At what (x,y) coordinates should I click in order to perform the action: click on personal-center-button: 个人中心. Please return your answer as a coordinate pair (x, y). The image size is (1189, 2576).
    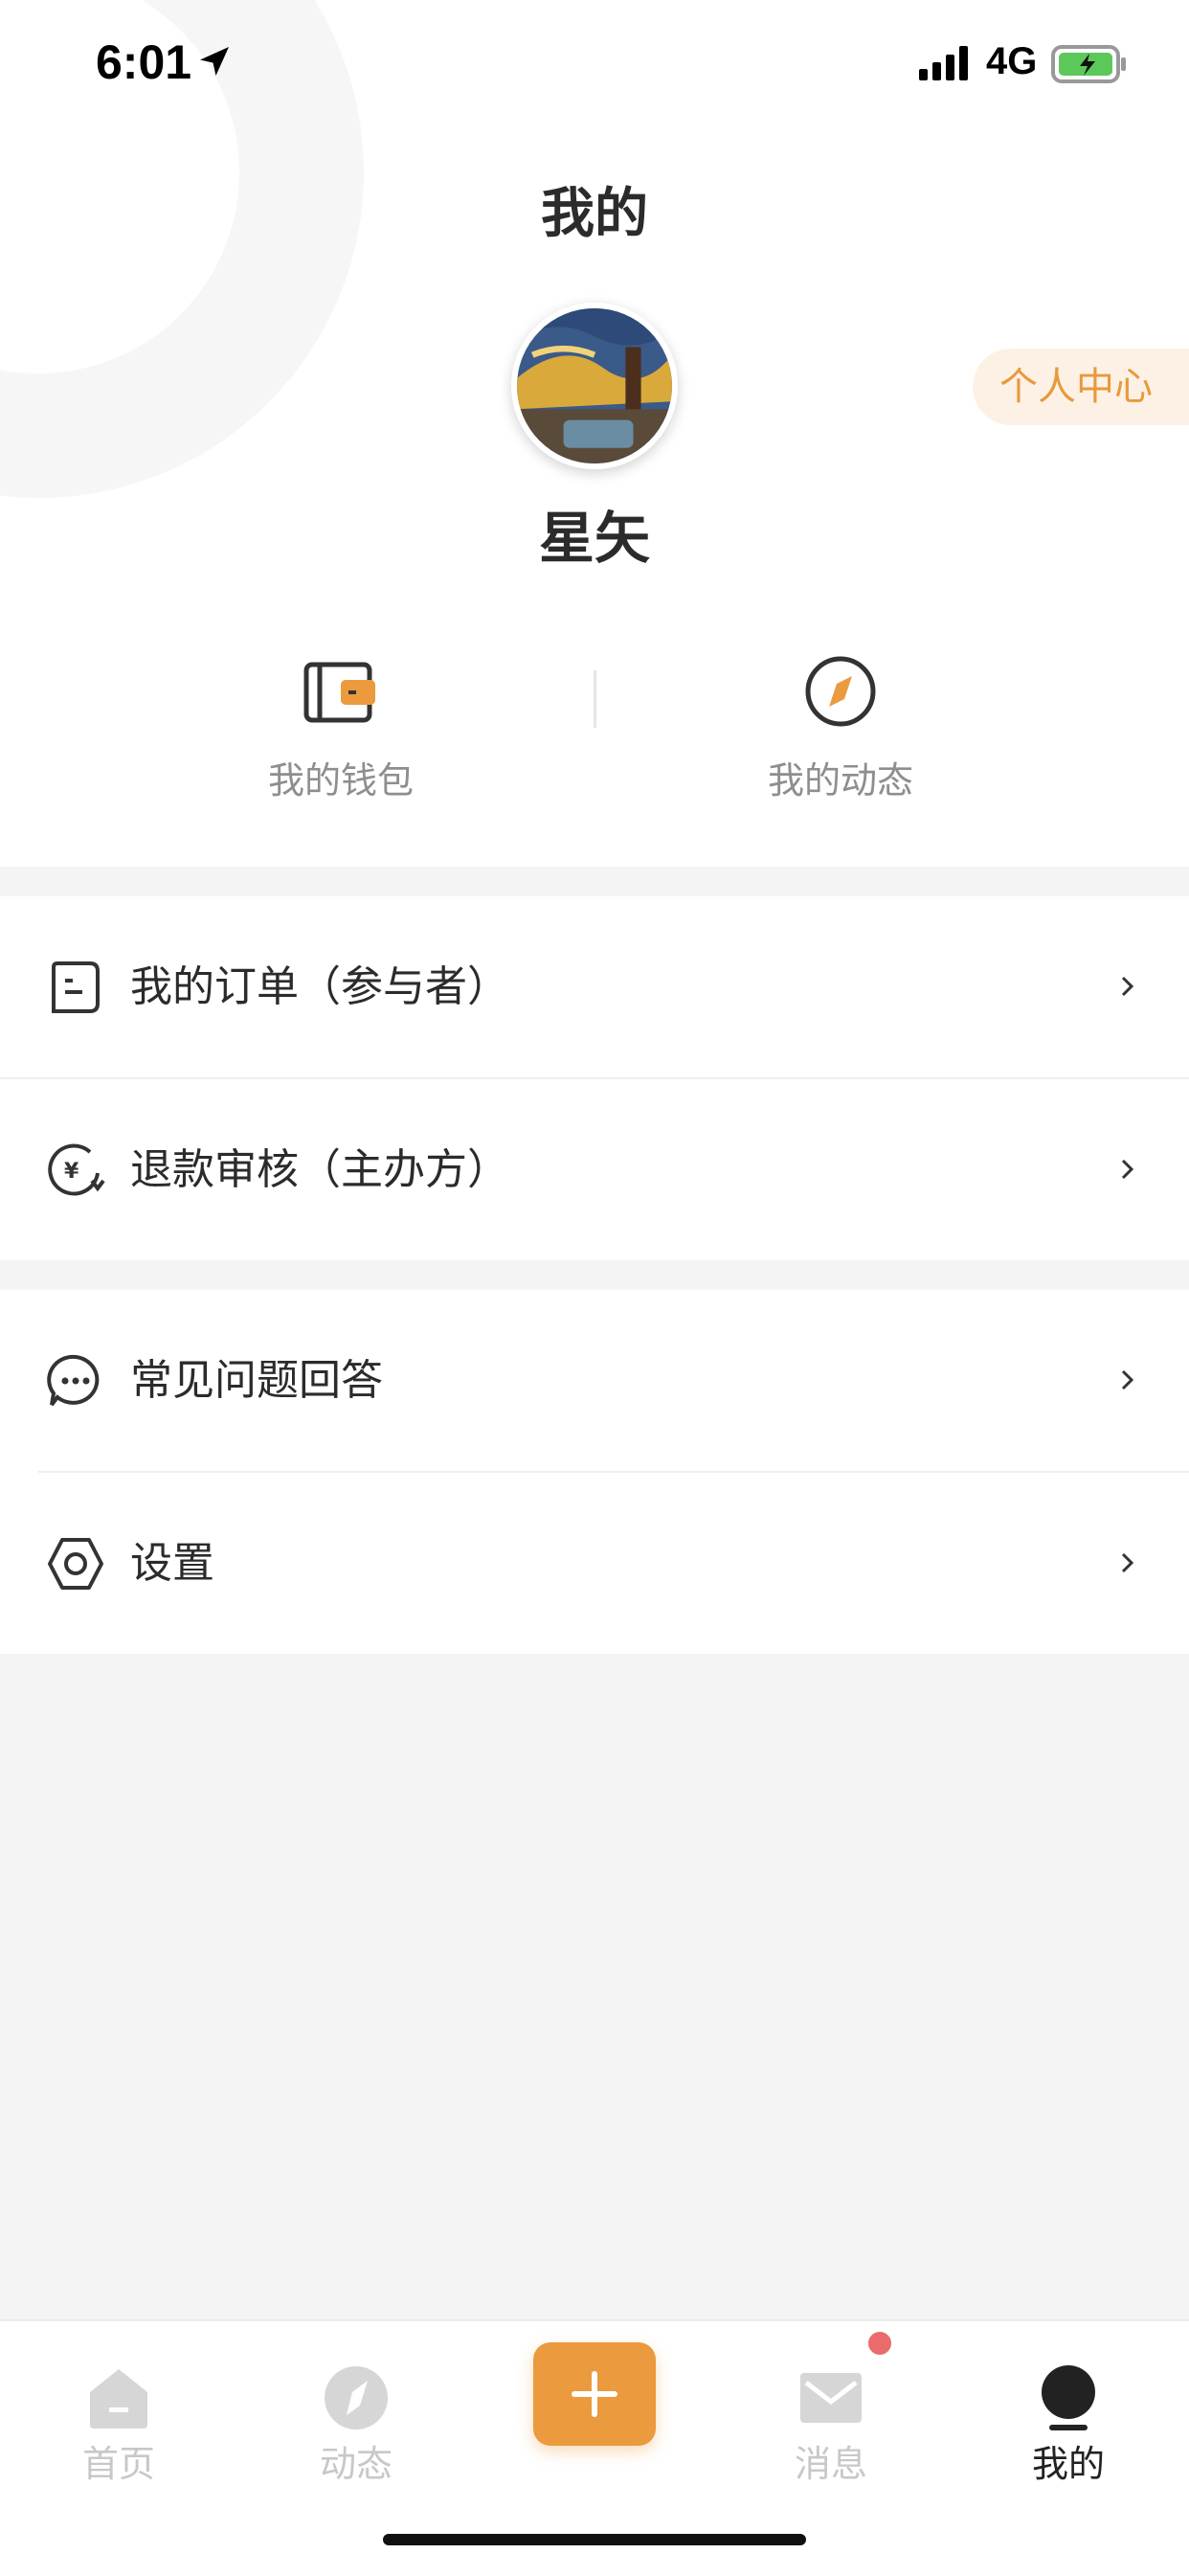
    Looking at the image, I should click on (1081, 387).